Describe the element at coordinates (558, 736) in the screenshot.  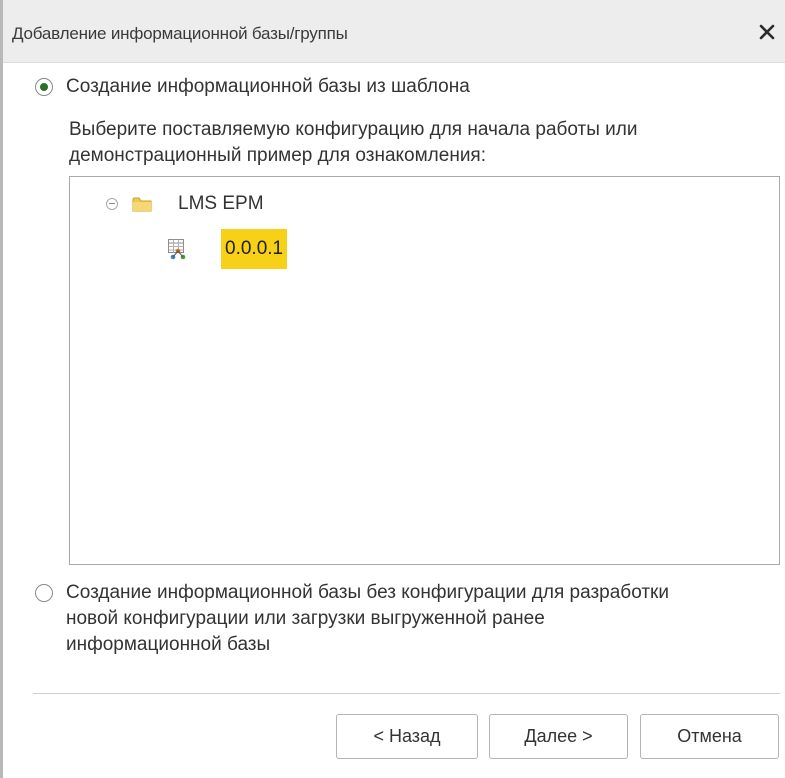
I see `next-button: Далее >` at that location.